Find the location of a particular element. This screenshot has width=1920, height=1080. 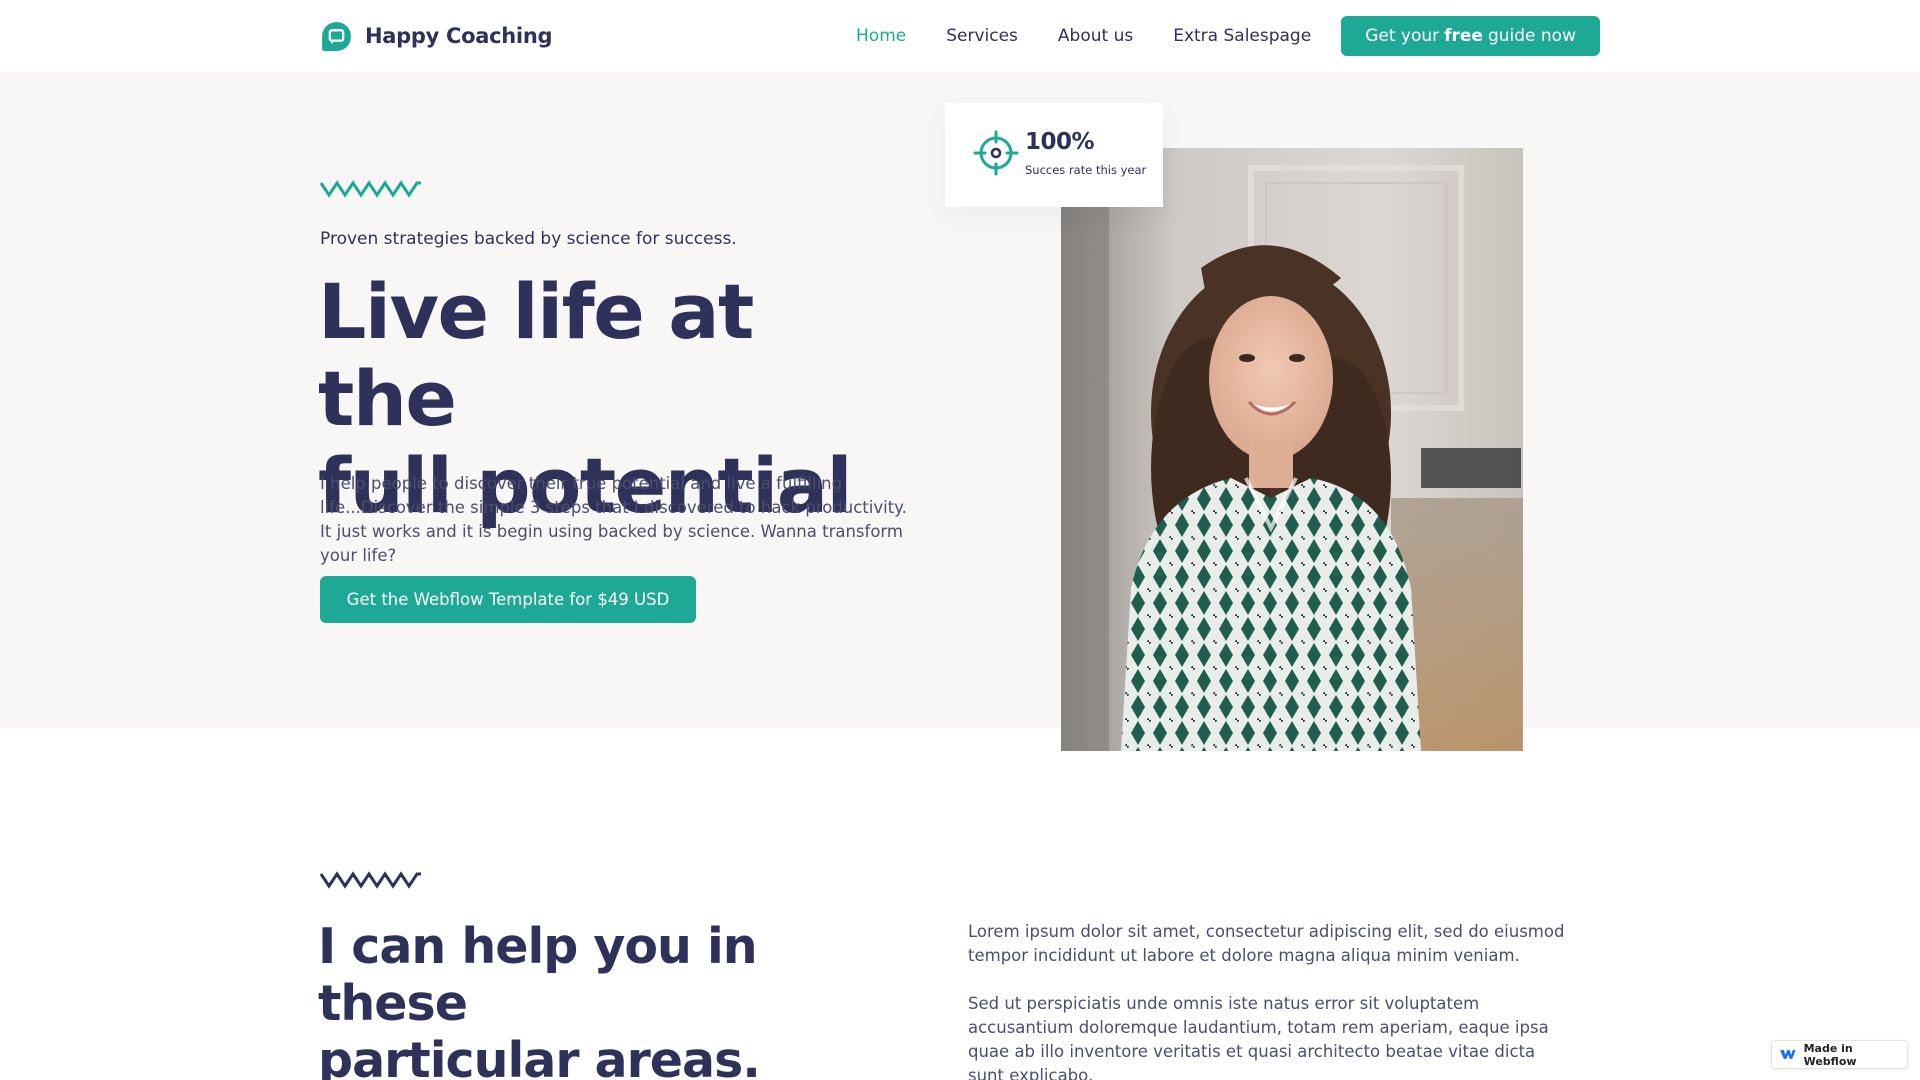

nav-link-services: Services is located at coordinates (982, 36).